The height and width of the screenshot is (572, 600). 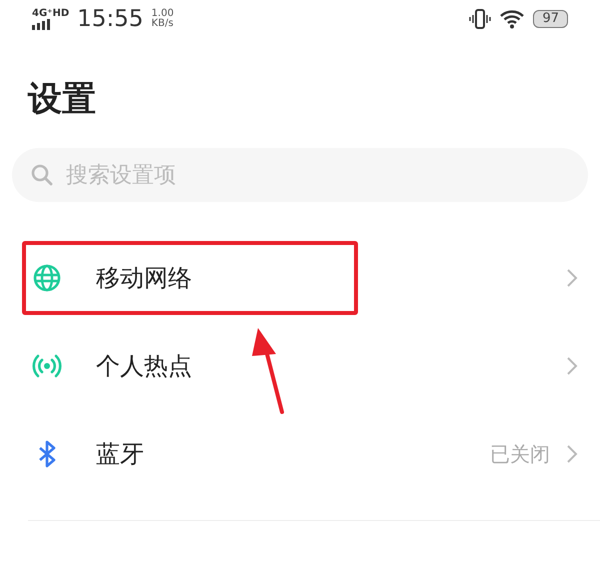 What do you see at coordinates (550, 19) in the screenshot?
I see `battery-indicator: 97` at bounding box center [550, 19].